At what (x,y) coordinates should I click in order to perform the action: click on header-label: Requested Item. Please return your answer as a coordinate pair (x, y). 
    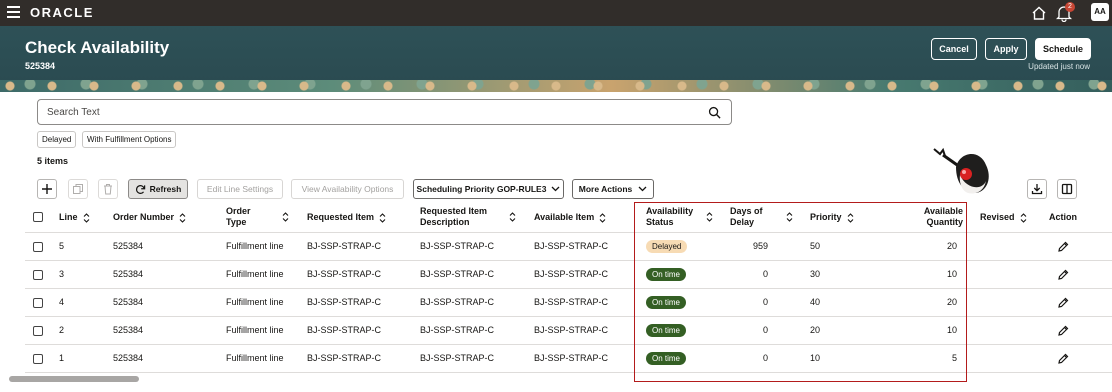
    Looking at the image, I should click on (454, 211).